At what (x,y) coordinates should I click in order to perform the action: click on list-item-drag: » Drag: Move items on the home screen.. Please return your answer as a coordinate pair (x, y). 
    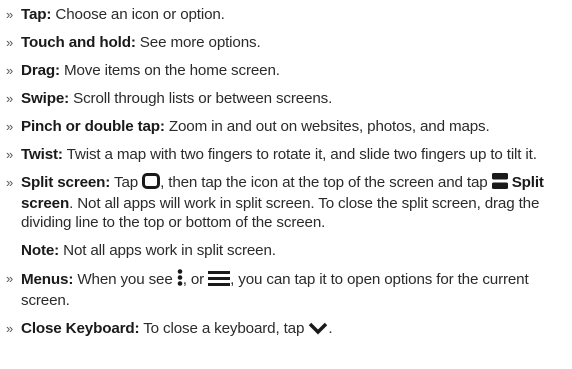
    Looking at the image, I should click on (289, 70).